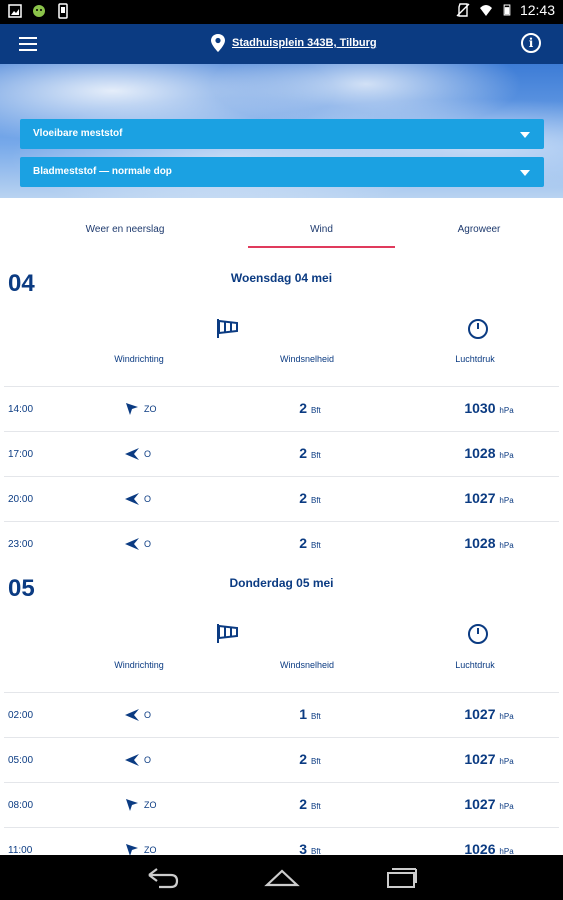  I want to click on system-nav-bar, so click(281, 877).